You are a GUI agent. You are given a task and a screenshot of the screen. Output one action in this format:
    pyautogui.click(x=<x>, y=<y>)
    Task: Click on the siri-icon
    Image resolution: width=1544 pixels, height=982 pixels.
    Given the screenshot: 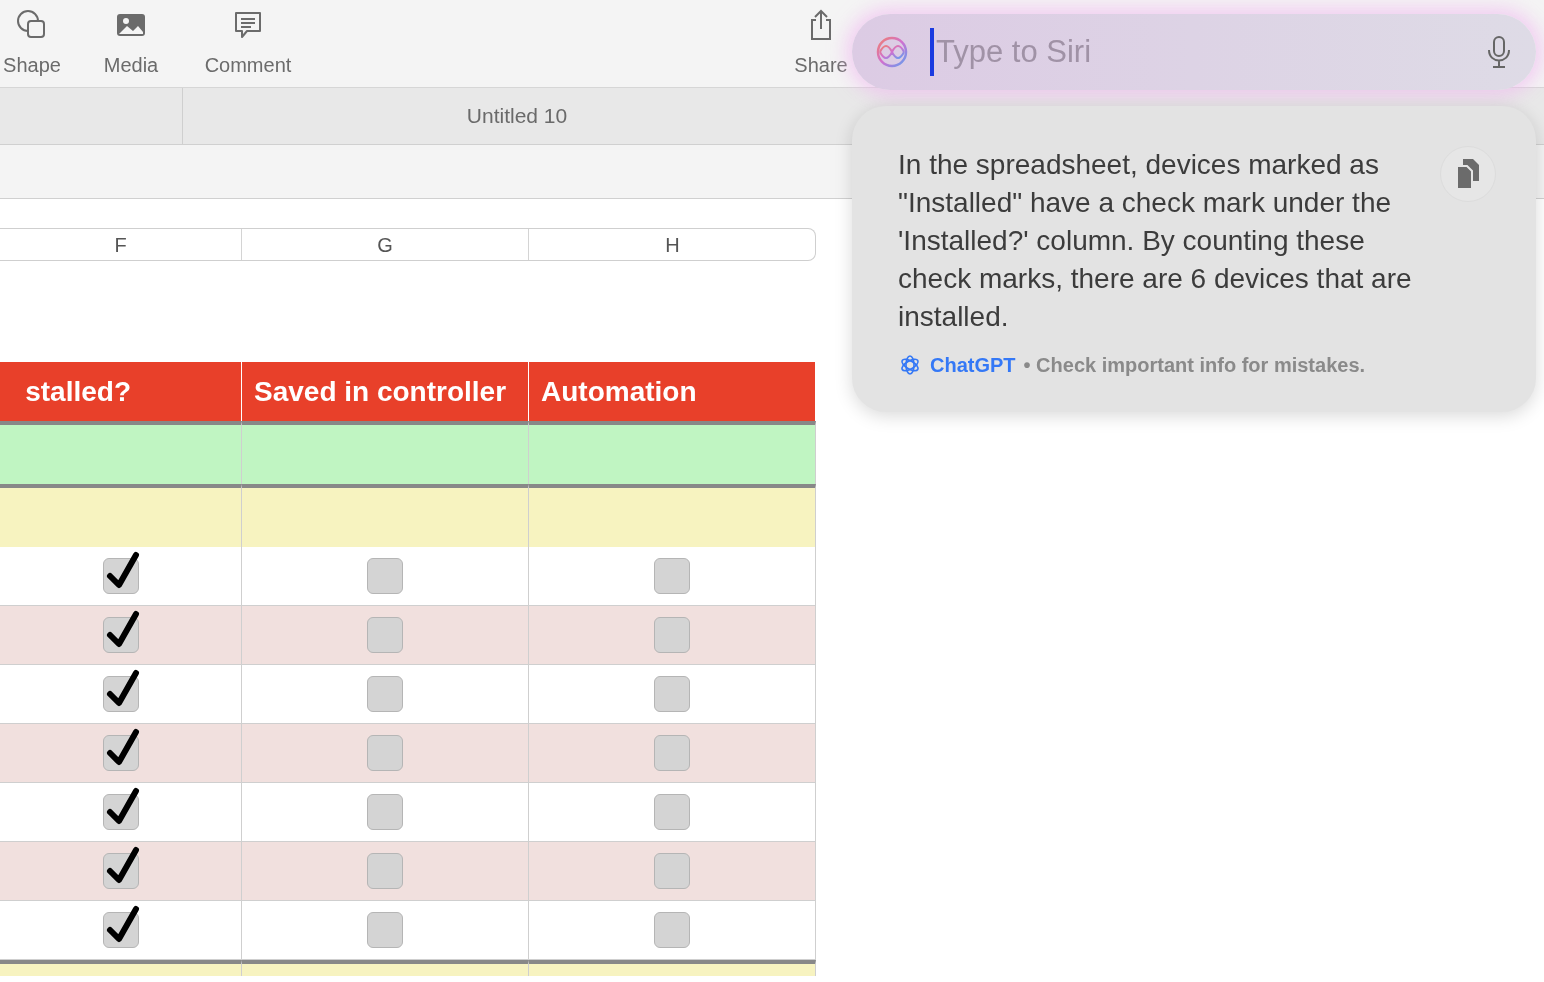 What is the action you would take?
    pyautogui.click(x=892, y=52)
    